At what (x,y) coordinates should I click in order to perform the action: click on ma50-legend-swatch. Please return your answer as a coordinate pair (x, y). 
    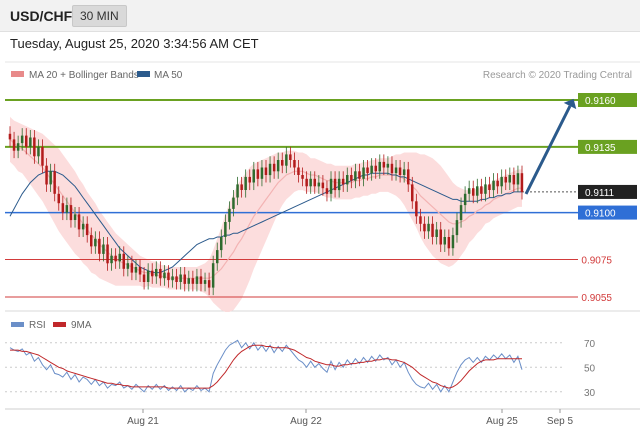
    Looking at the image, I should click on (143, 74).